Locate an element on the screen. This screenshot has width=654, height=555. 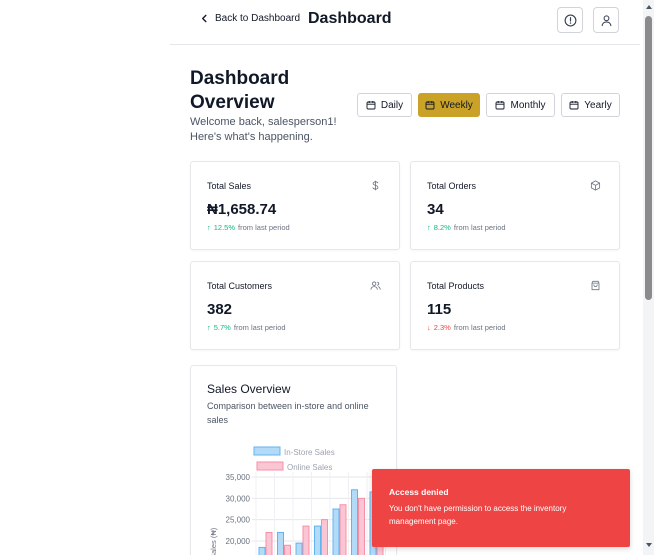
toast-title: Access denied is located at coordinates (419, 492).